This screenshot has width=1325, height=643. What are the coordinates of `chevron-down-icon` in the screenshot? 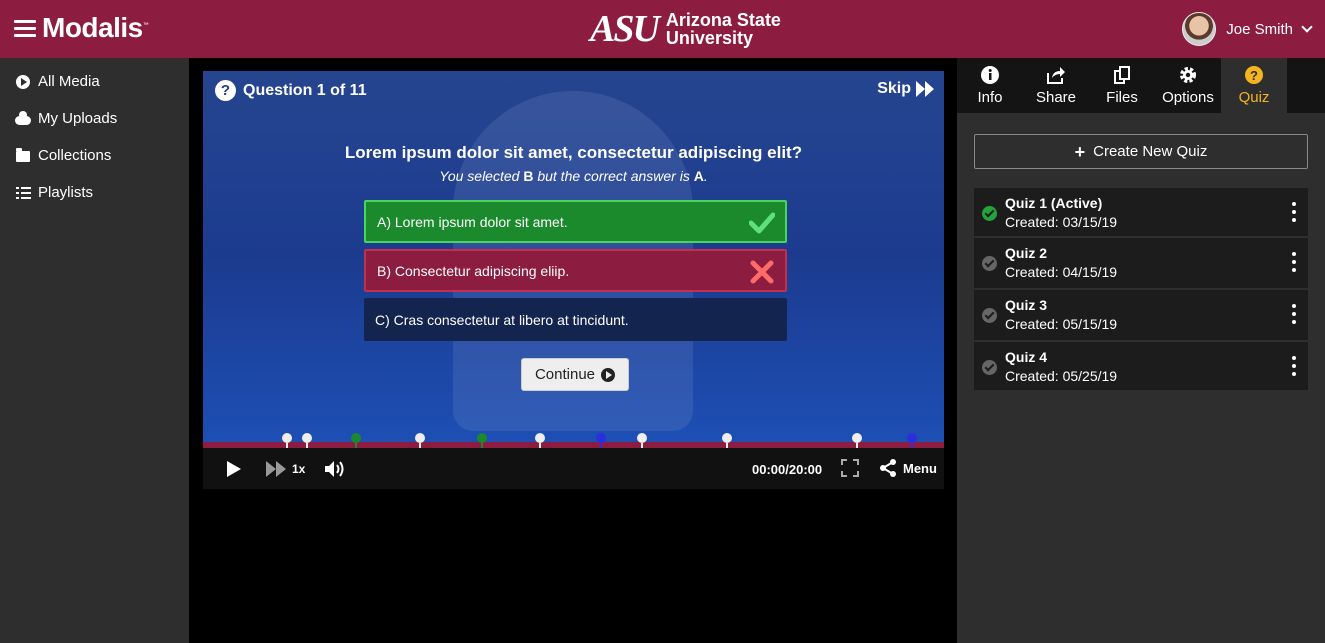 It's located at (1307, 27).